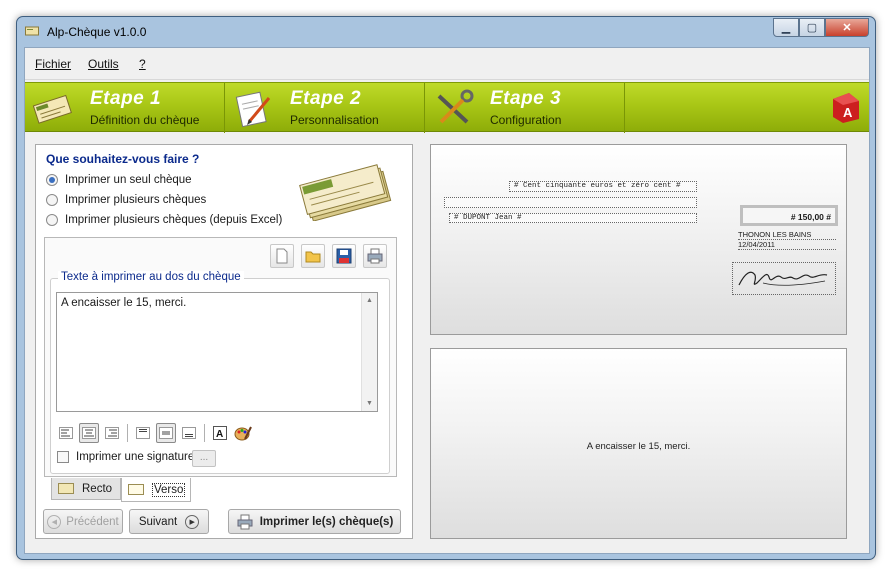 The width and height of the screenshot is (895, 575). What do you see at coordinates (124, 303) in the screenshot?
I see `back-text-value: A encaisser le 15, merci.` at bounding box center [124, 303].